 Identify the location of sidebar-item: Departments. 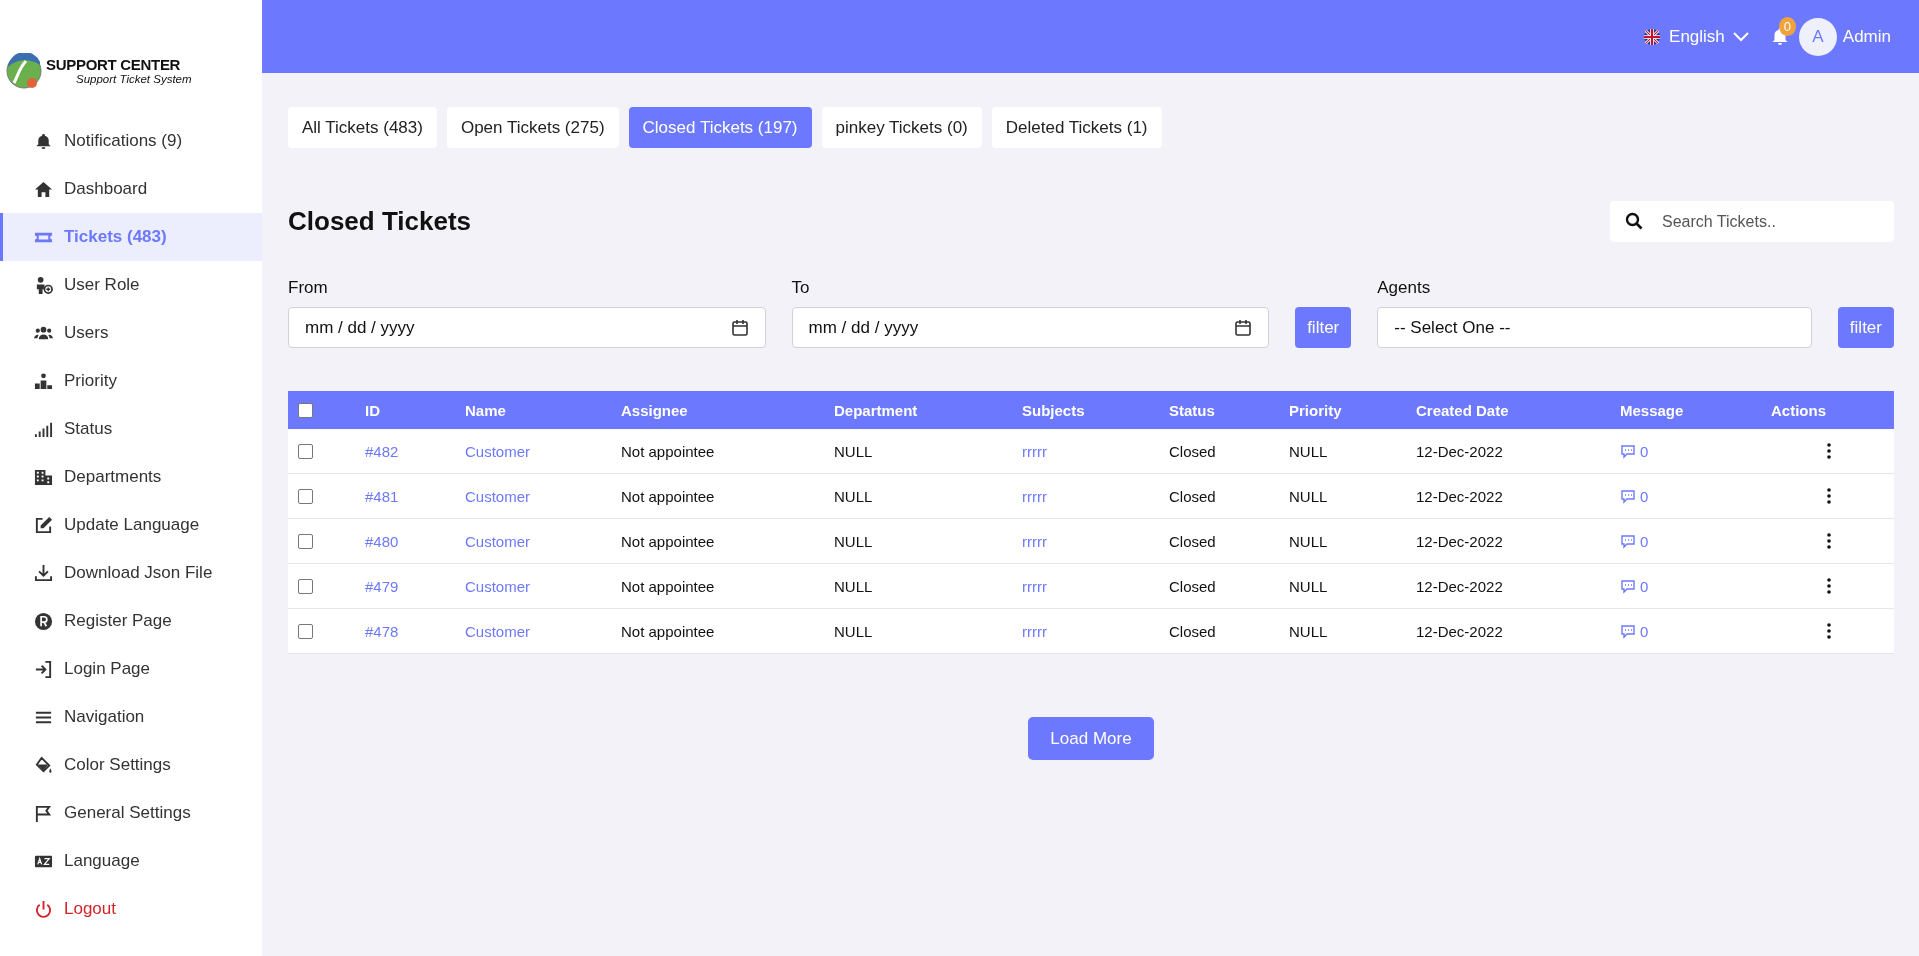
(131, 477).